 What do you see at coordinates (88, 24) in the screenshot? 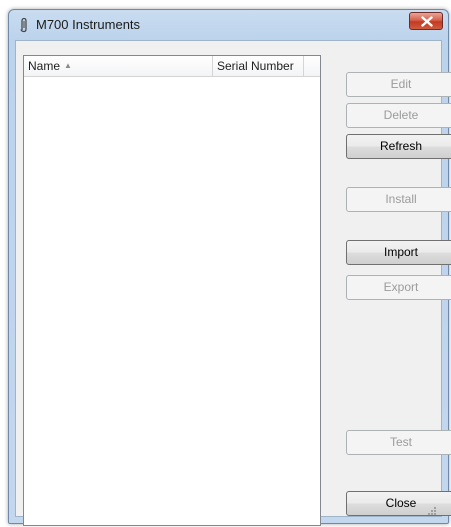
I see `window-title: M700 Instruments` at bounding box center [88, 24].